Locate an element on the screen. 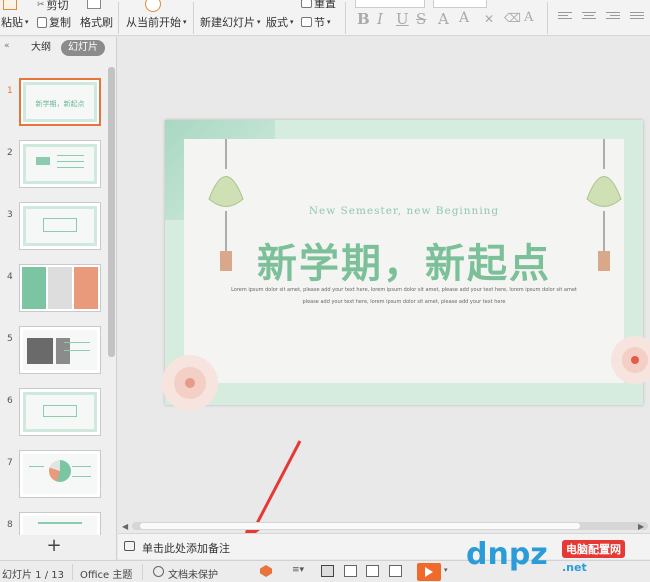 The height and width of the screenshot is (582, 650). copy-icon is located at coordinates (42, 22).